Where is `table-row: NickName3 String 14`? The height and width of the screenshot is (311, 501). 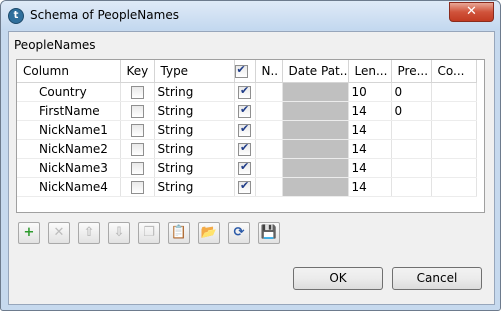
table-row: NickName3 String 14 is located at coordinates (247, 168).